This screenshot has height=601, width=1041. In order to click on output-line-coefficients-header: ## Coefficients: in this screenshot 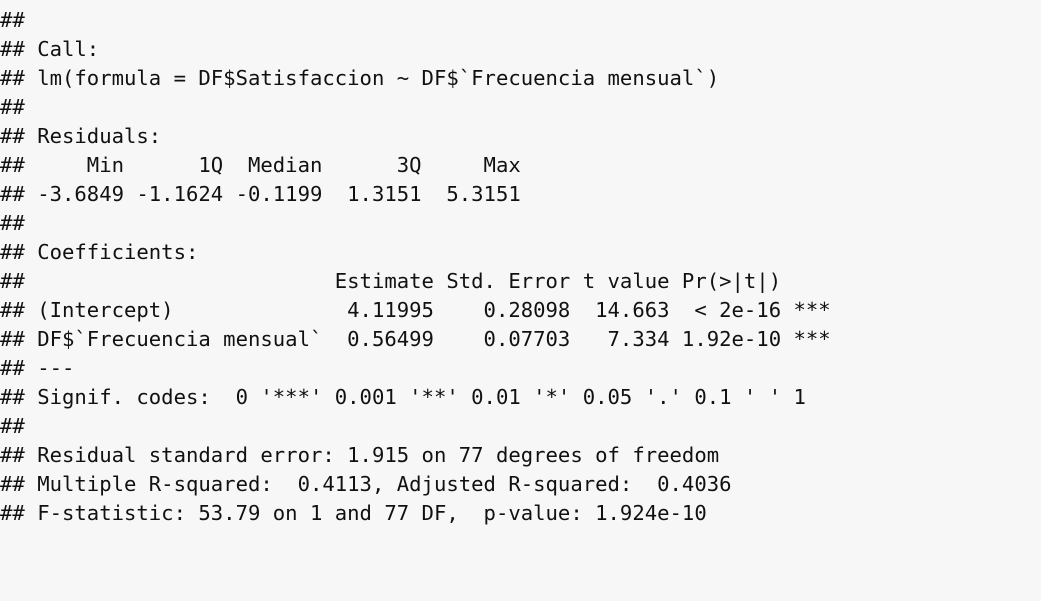, I will do `click(99, 252)`.